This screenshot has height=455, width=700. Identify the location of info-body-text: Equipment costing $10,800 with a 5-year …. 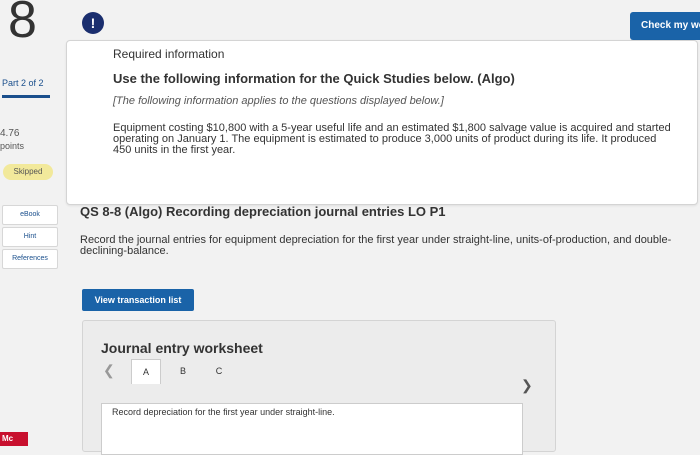
(392, 139).